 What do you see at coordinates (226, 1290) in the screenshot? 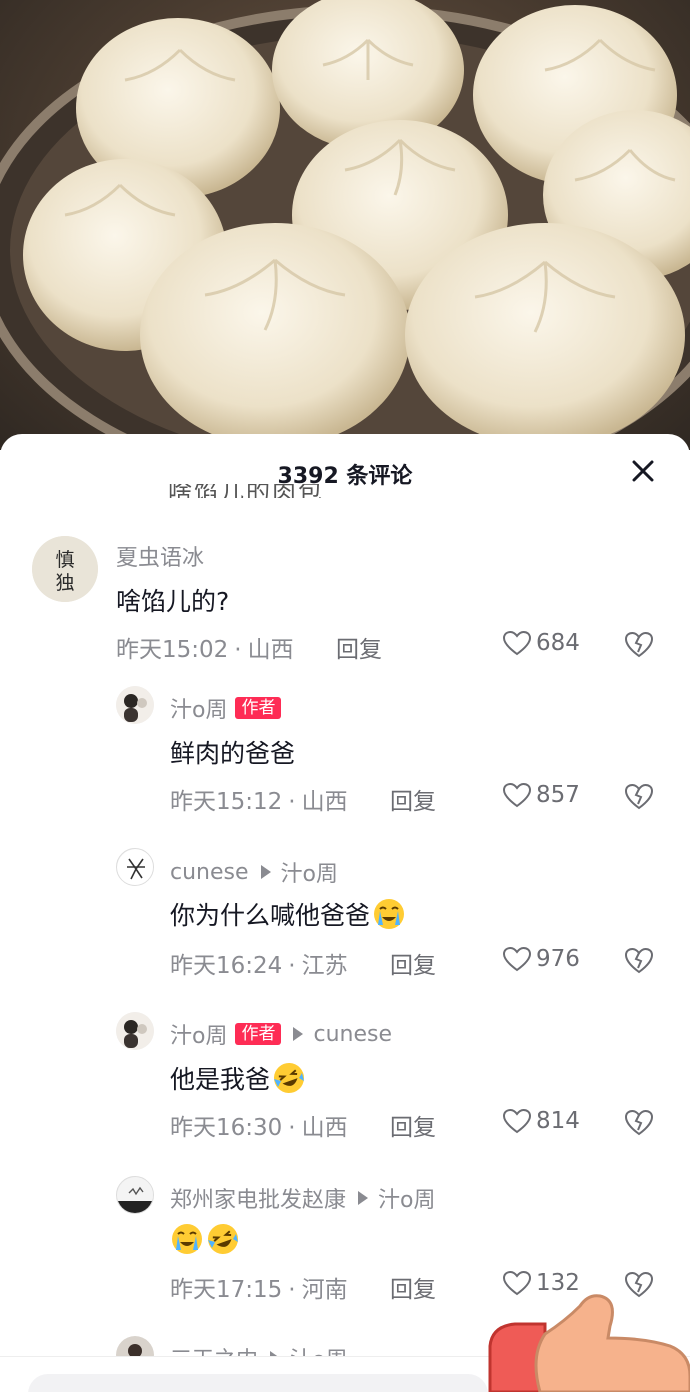
I see `comment-time: 昨天17:15` at bounding box center [226, 1290].